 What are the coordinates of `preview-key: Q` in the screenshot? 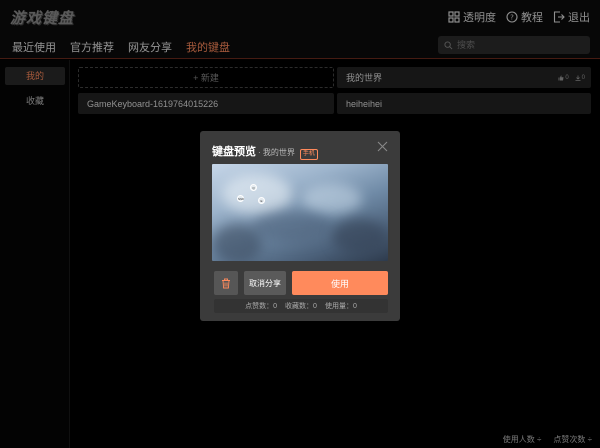 It's located at (253, 187).